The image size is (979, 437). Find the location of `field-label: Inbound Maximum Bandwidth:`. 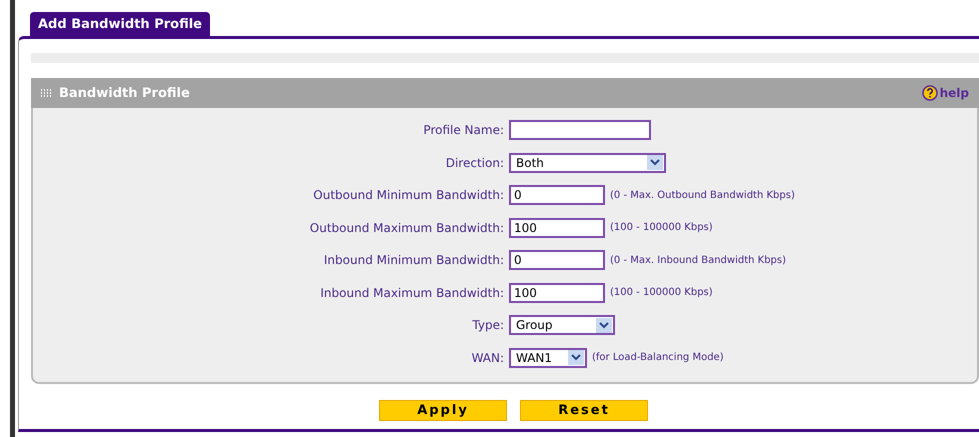

field-label: Inbound Maximum Bandwidth: is located at coordinates (412, 293).